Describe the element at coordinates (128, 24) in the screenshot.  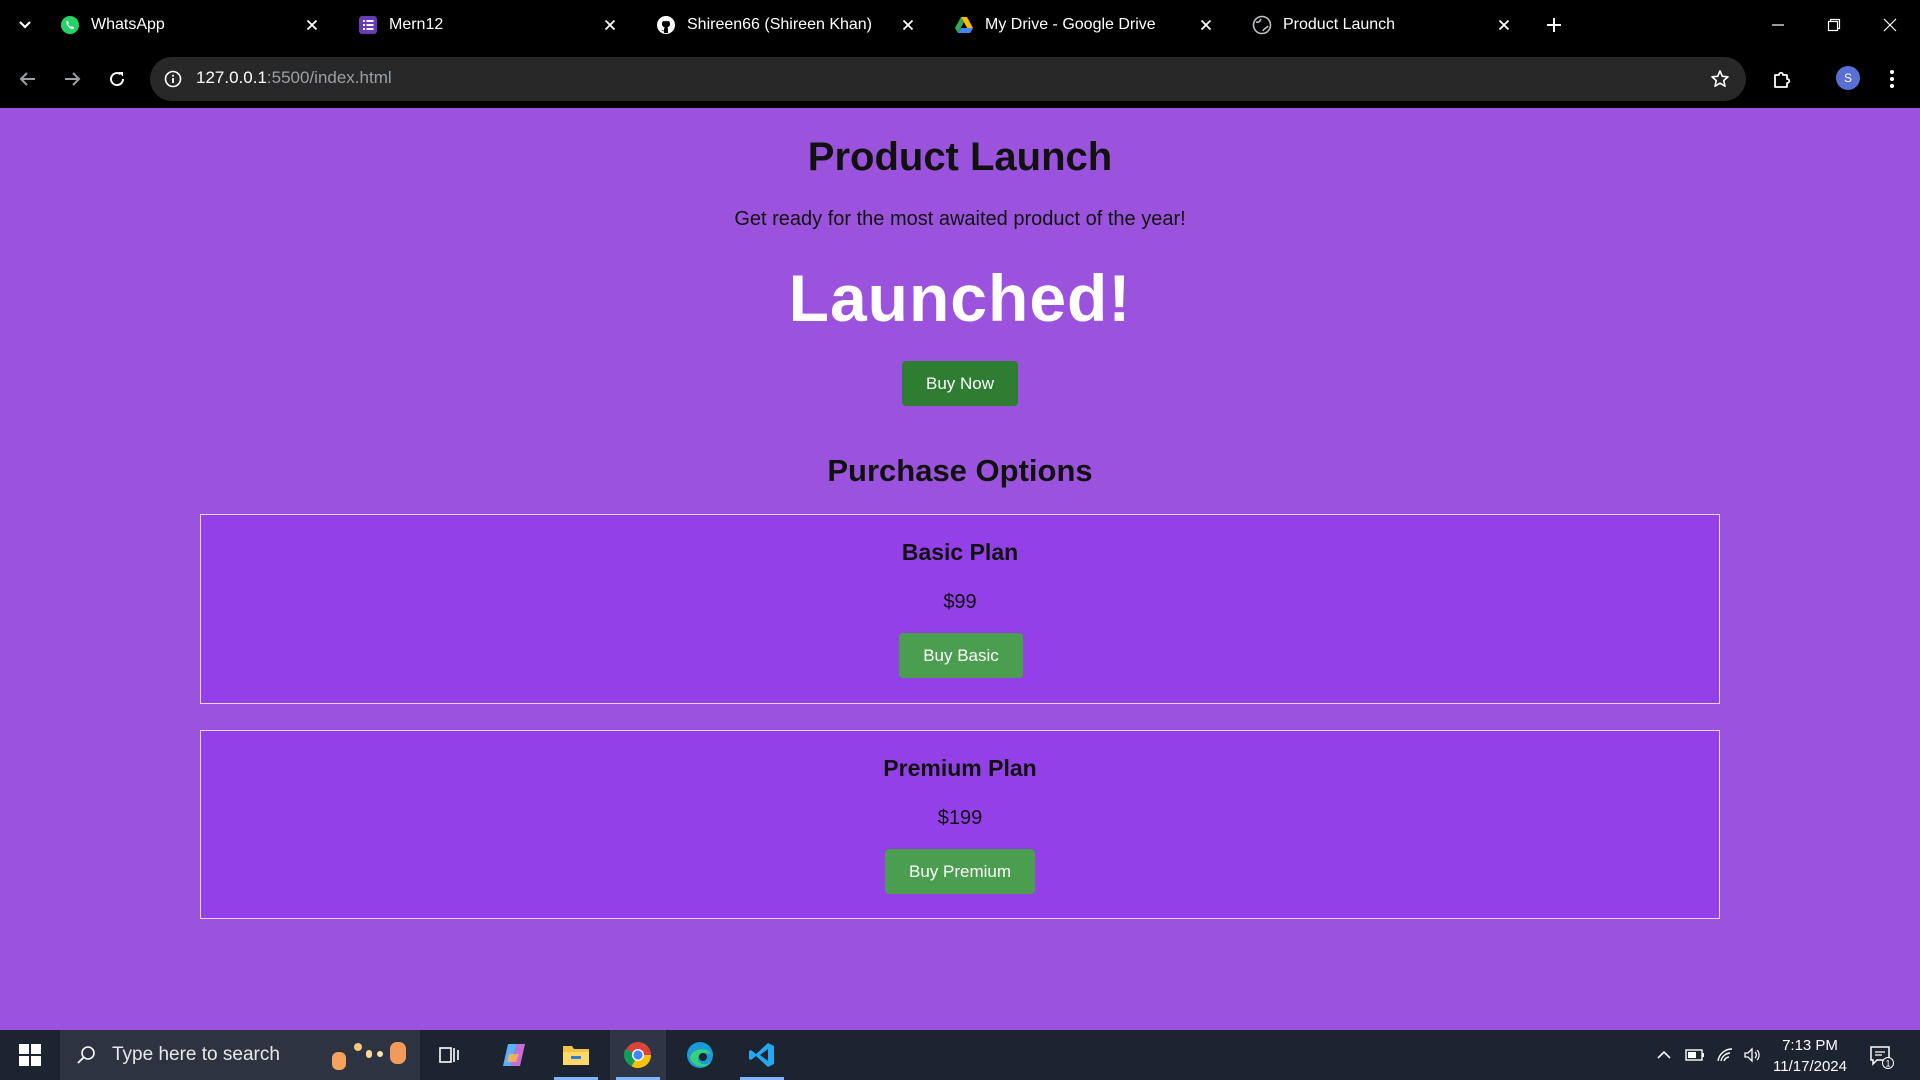
I see `tab-title: WhatsApp` at that location.